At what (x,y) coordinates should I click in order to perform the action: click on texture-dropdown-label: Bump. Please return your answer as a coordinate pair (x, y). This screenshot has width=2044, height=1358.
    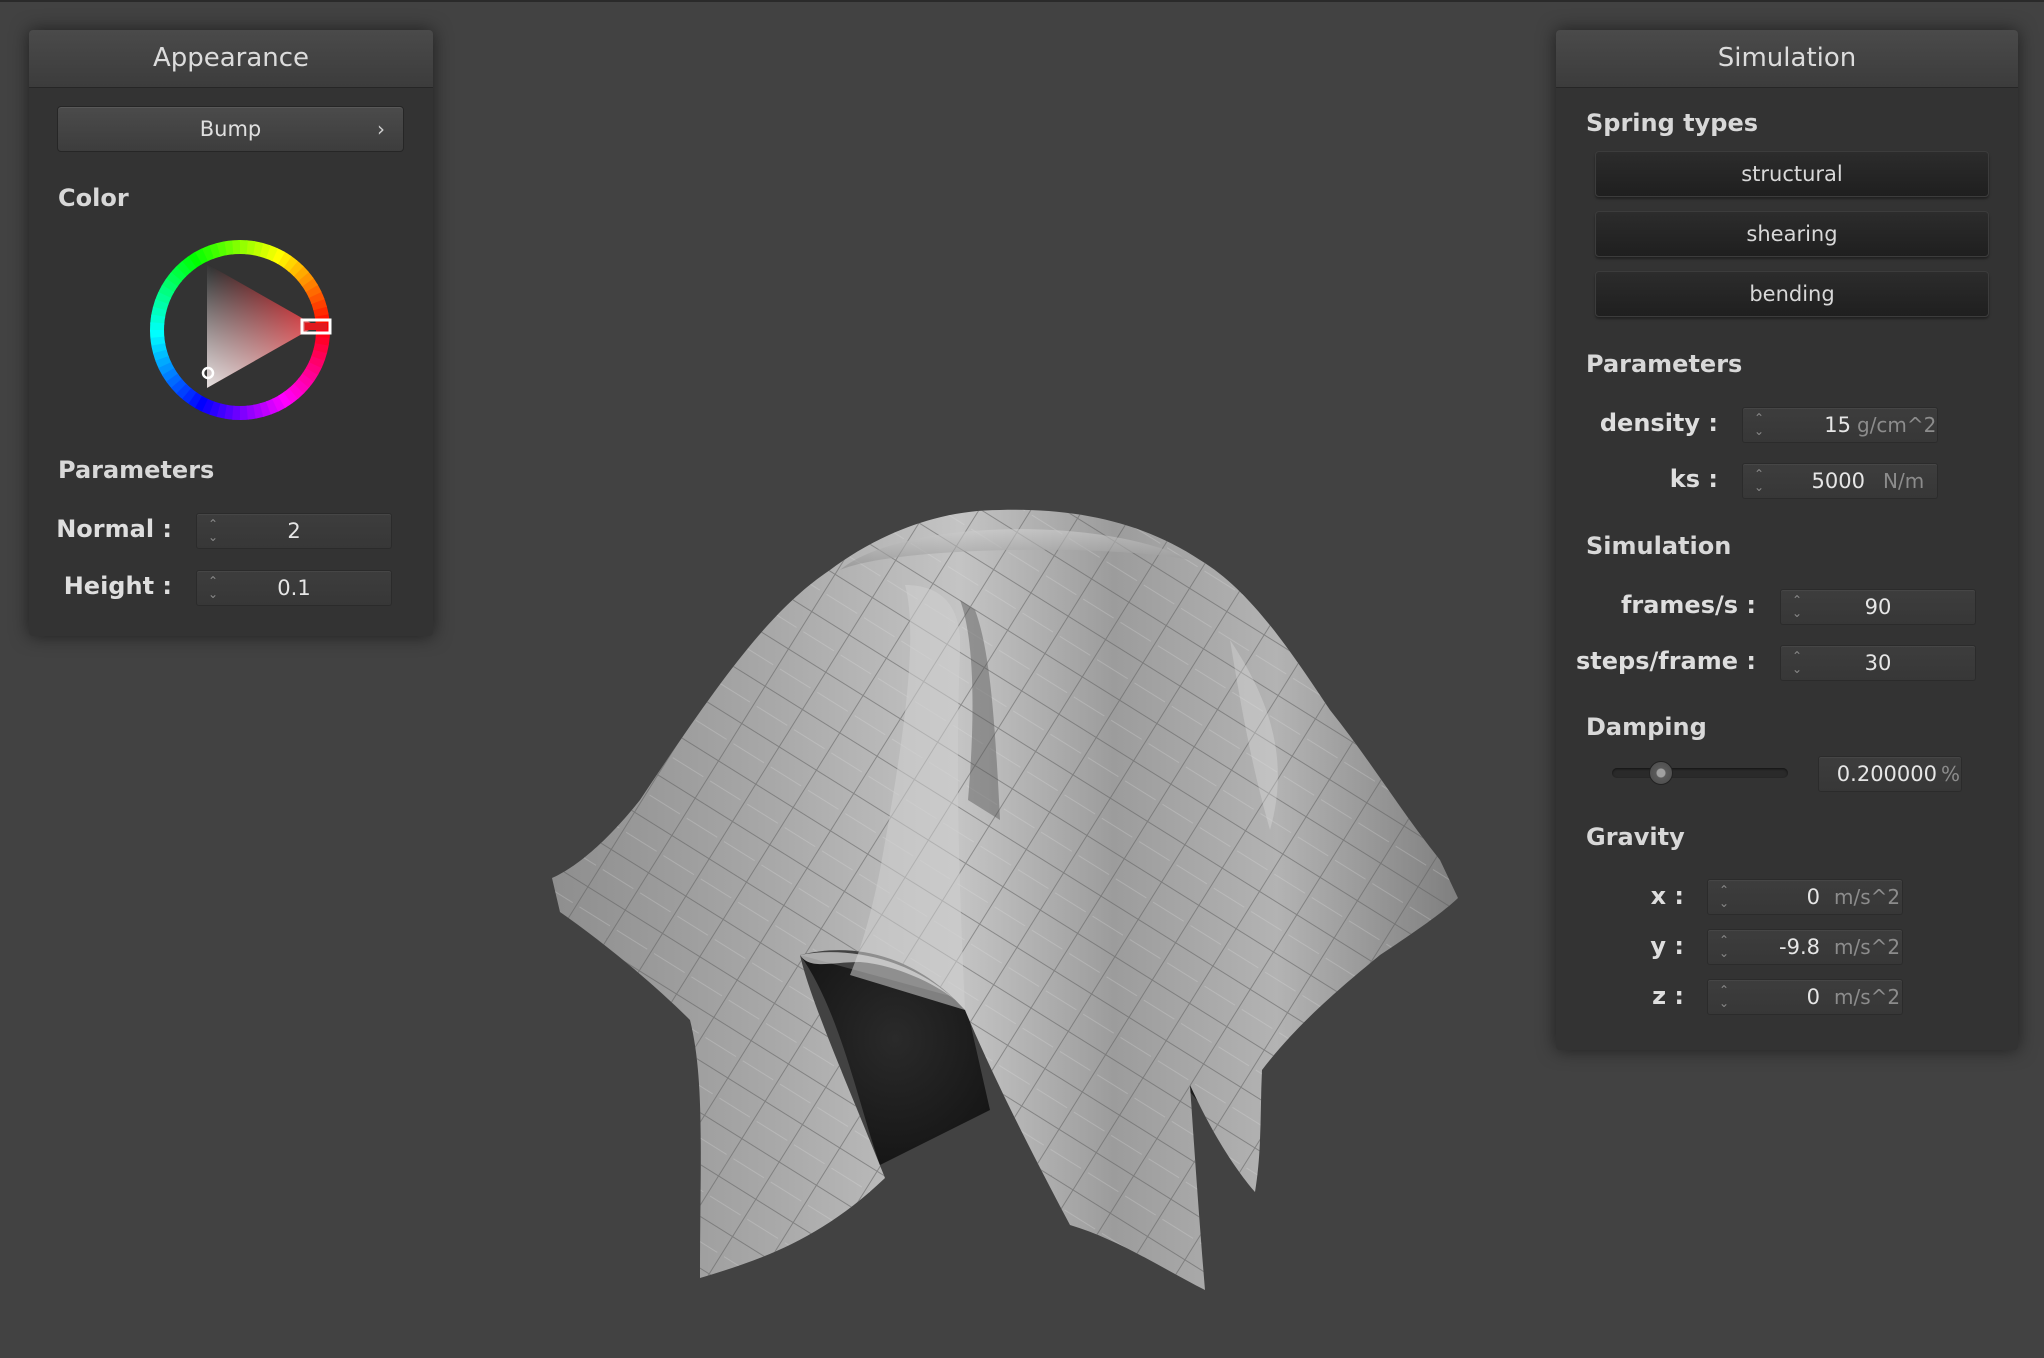
    Looking at the image, I should click on (230, 129).